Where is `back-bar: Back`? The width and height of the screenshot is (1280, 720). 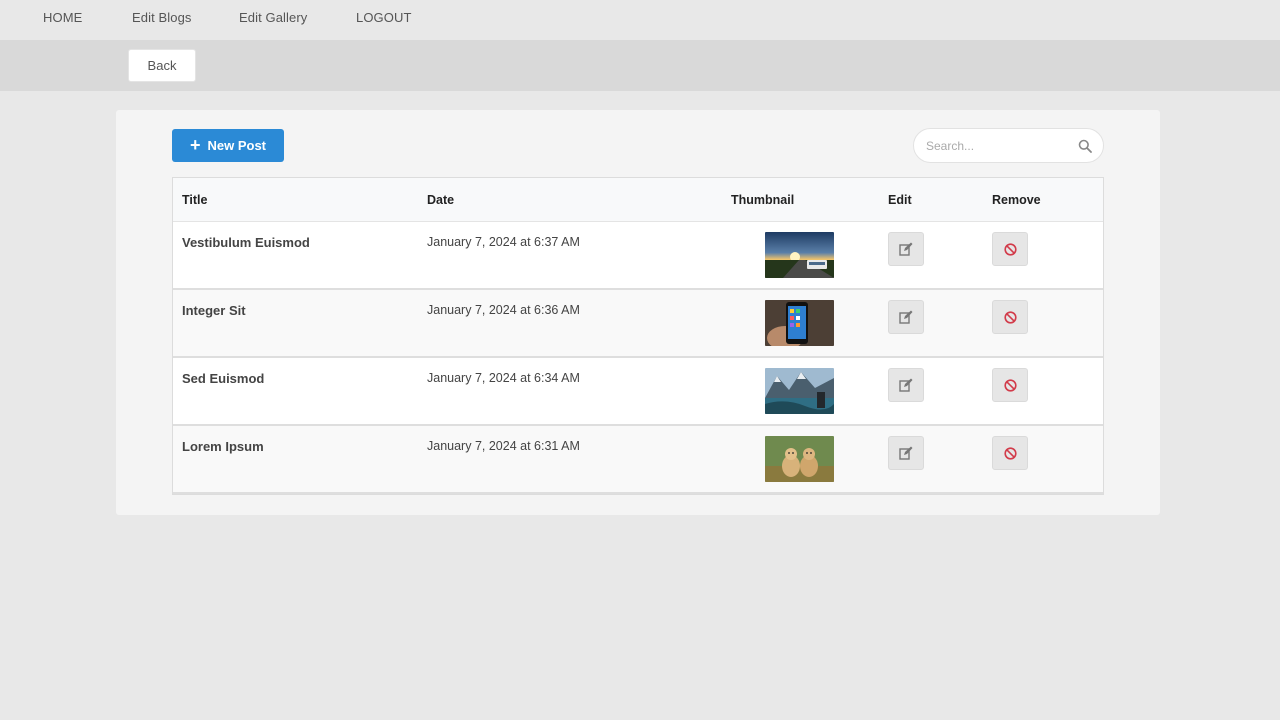
back-bar: Back is located at coordinates (640, 65).